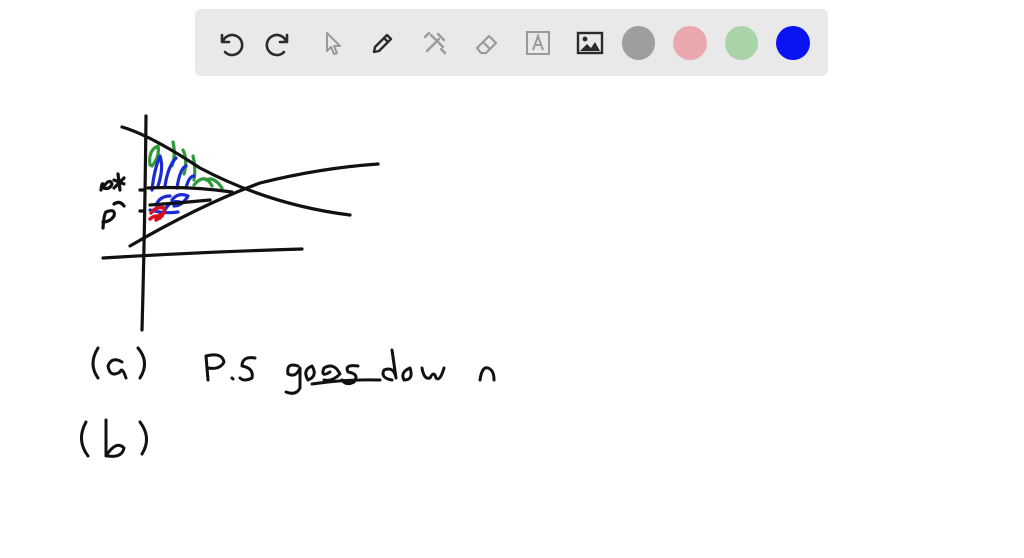 This screenshot has height=558, width=1024. I want to click on y-axis, so click(144, 223).